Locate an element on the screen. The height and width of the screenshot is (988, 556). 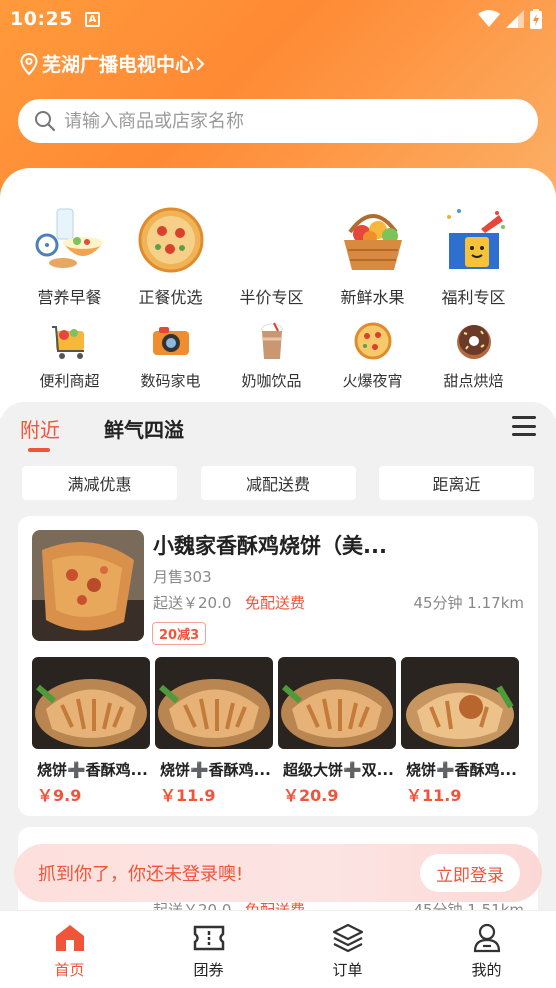
bottom-nav: 首页 团券 订单 我的 is located at coordinates (278, 949).